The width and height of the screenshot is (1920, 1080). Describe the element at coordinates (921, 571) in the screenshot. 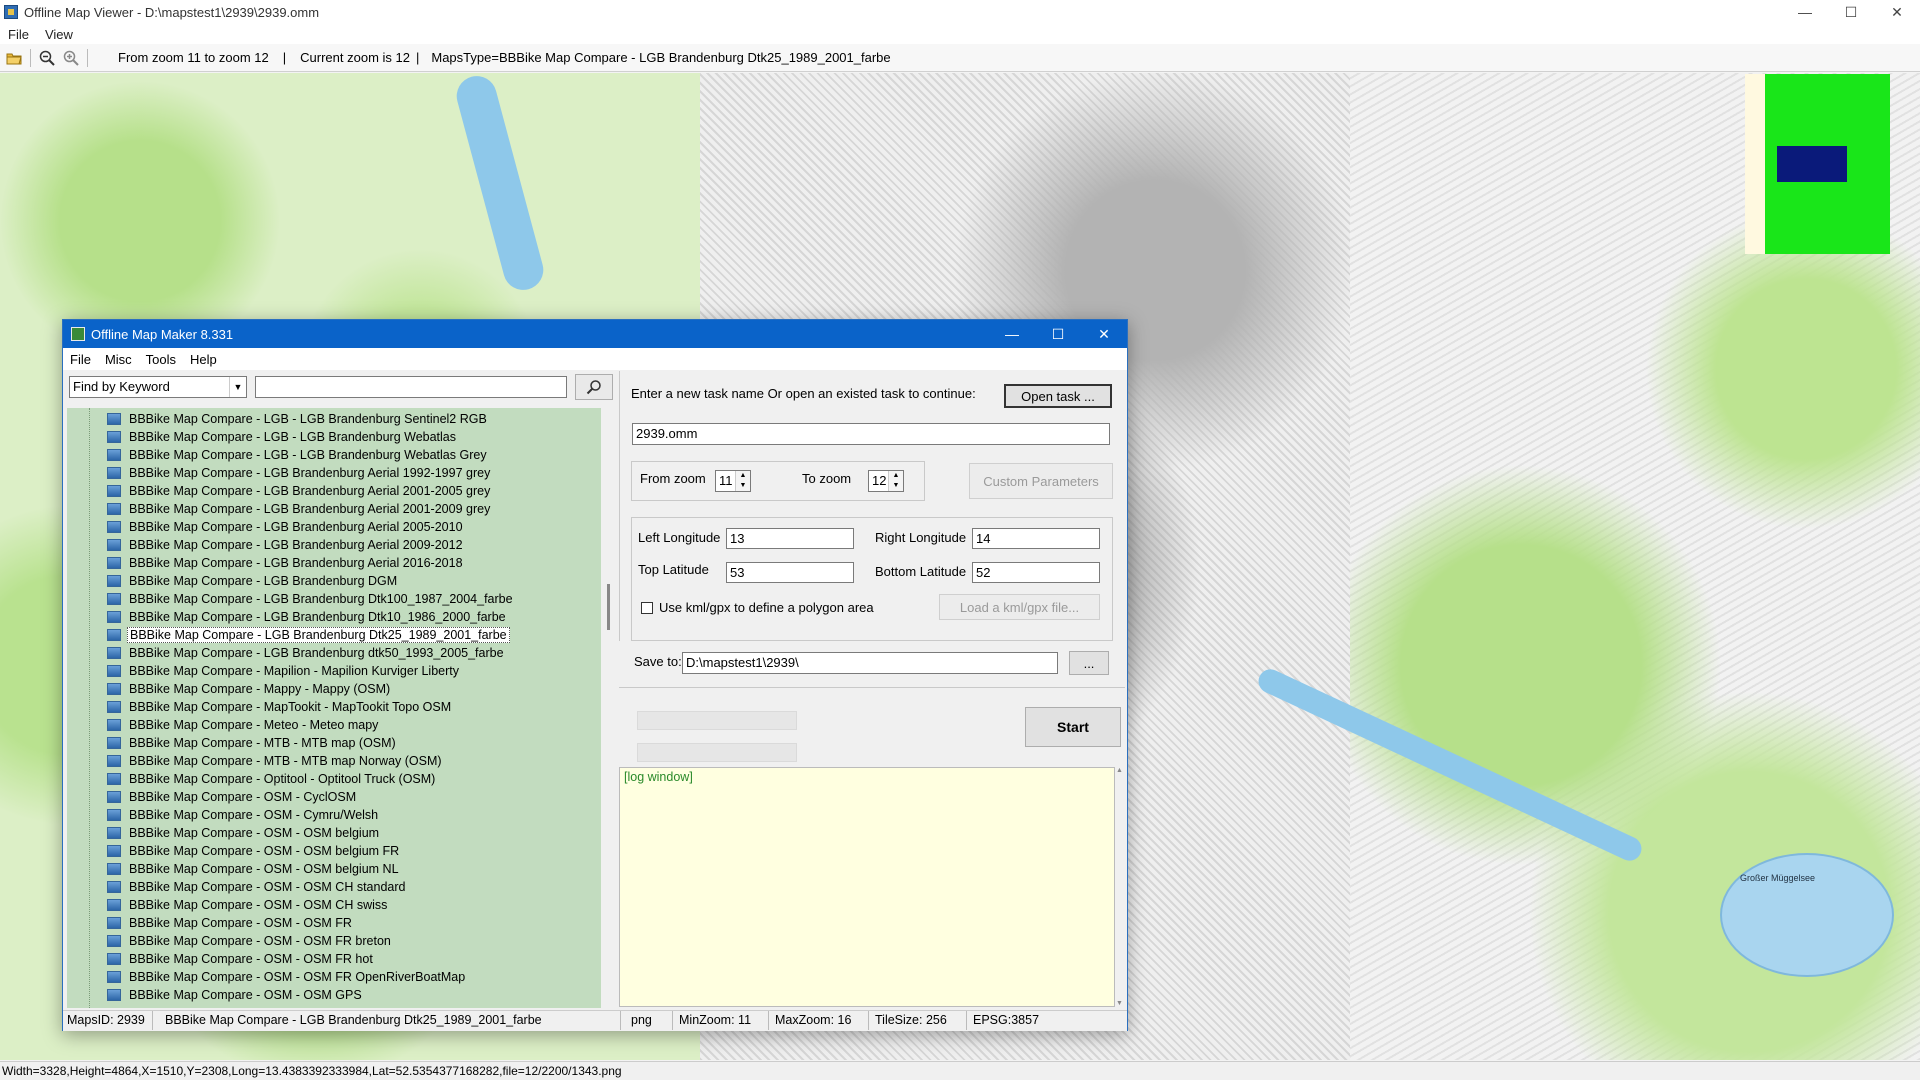

I see `bottom-latitude-label: Bottom Latitude` at that location.